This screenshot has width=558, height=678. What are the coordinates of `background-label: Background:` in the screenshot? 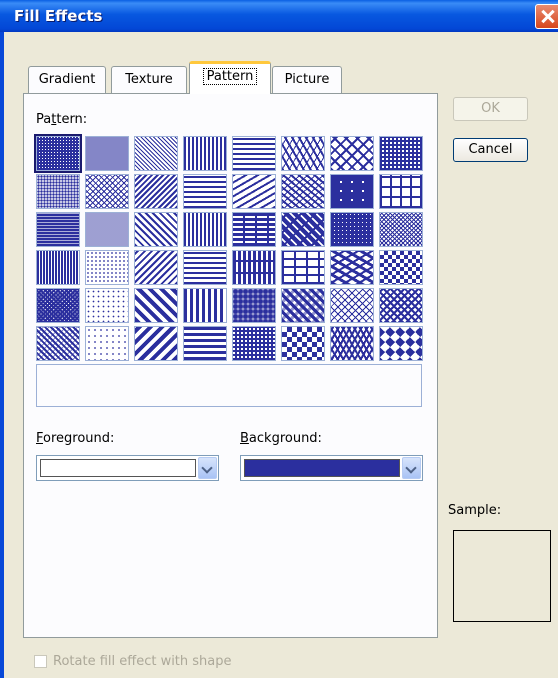 It's located at (281, 438).